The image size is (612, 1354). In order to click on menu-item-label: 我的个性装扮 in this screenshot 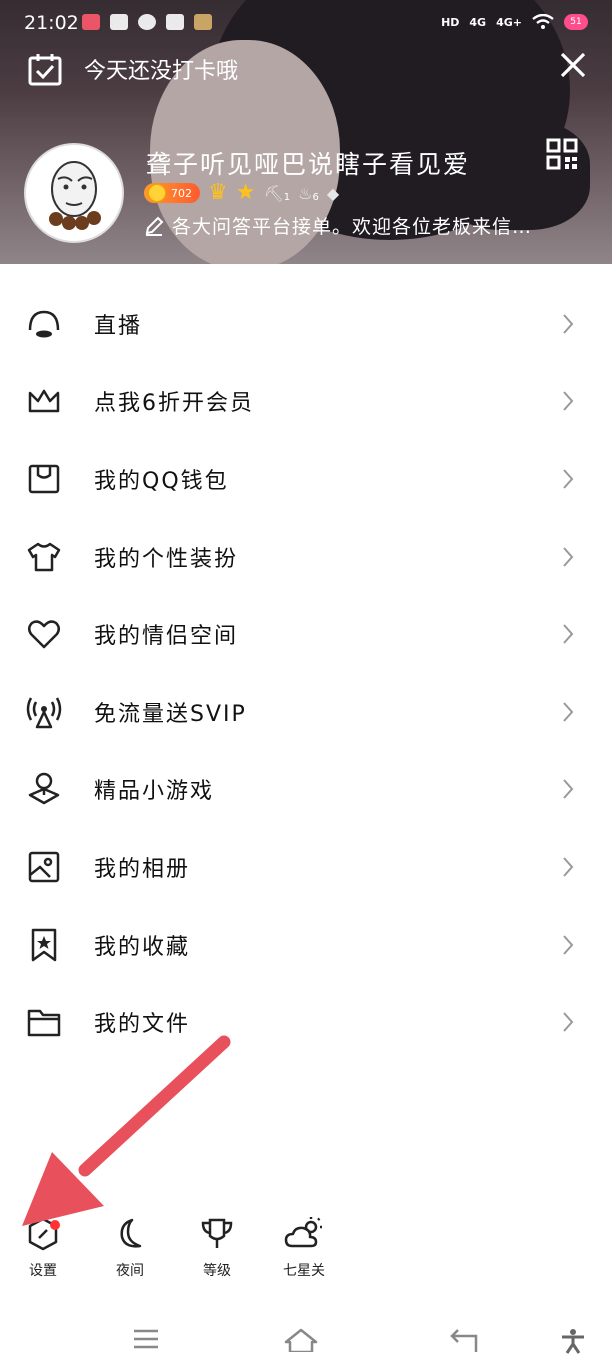, I will do `click(166, 559)`.